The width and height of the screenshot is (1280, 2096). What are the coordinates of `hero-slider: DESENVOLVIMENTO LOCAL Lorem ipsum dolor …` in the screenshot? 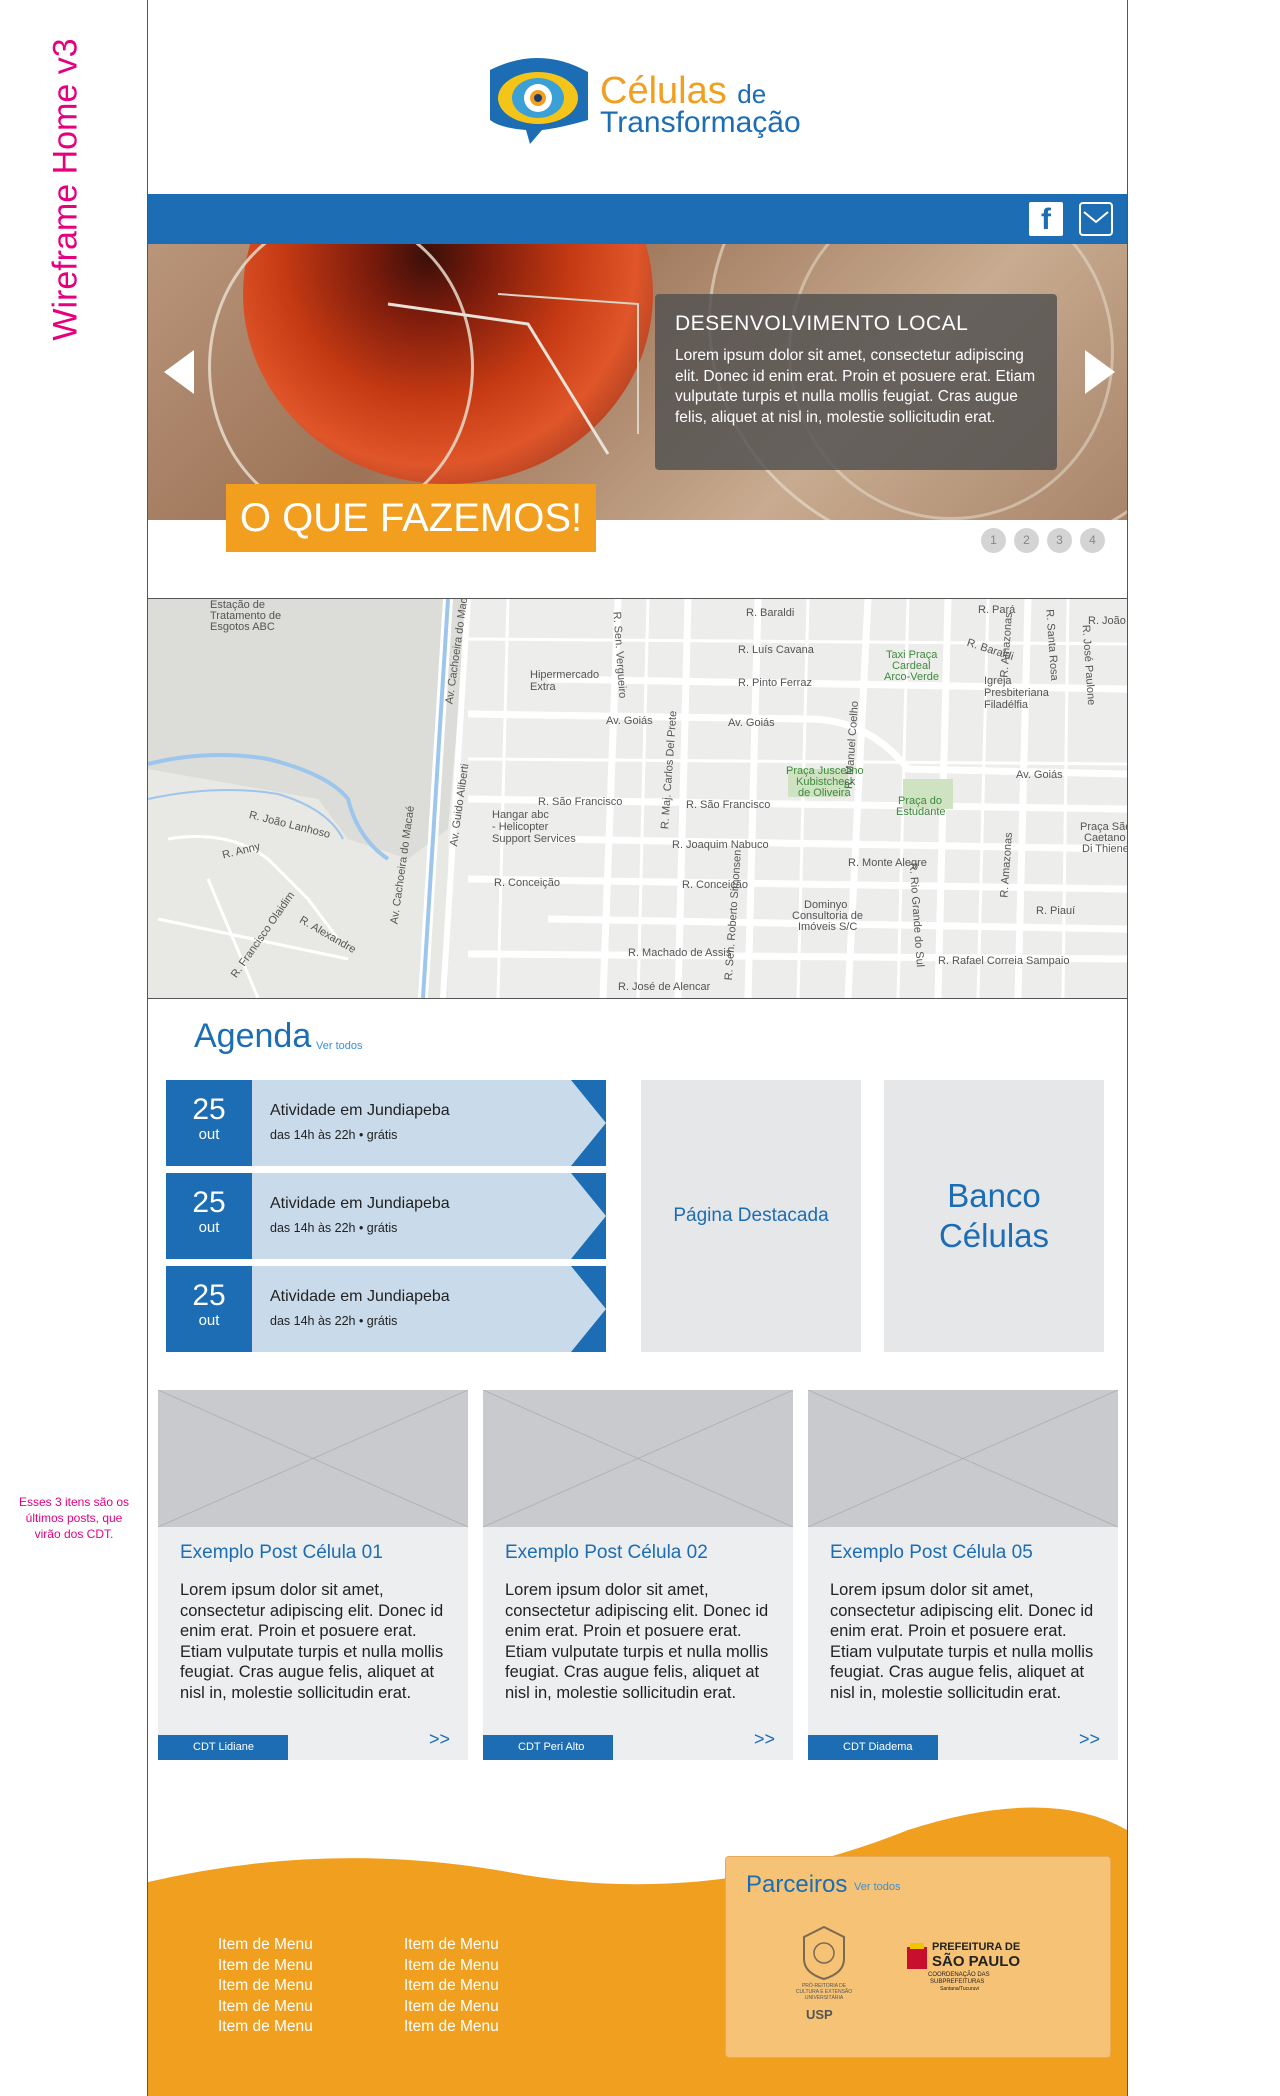 It's located at (637, 382).